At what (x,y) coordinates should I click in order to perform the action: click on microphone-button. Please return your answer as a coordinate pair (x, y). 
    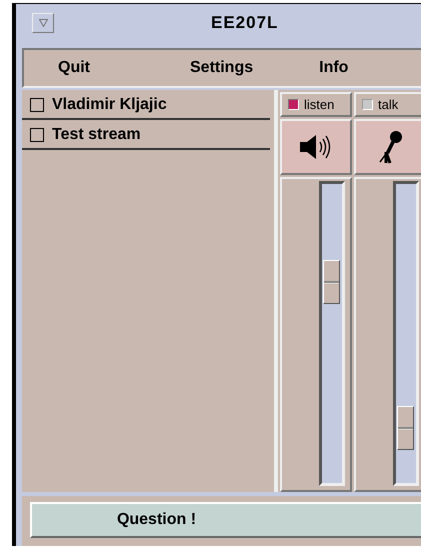
    Looking at the image, I should click on (387, 146).